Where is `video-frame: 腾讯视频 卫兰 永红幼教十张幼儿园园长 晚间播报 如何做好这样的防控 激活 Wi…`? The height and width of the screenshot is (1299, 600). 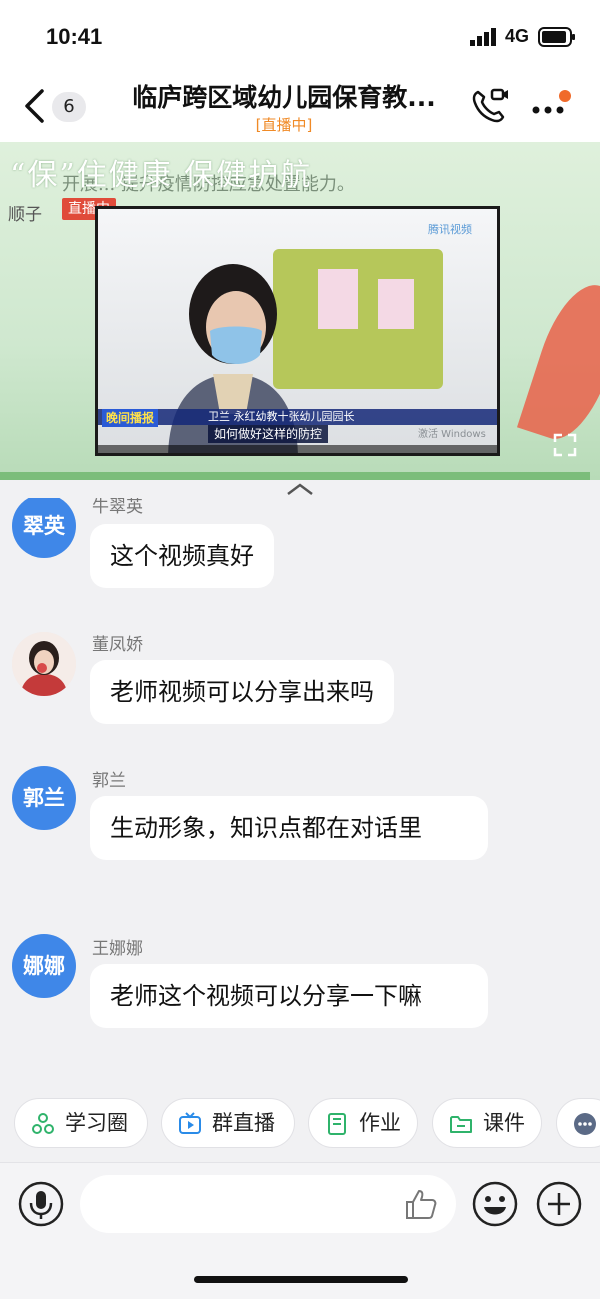 video-frame: 腾讯视频 卫兰 永红幼教十张幼儿园园长 晚间播报 如何做好这样的防控 激活 Wi… is located at coordinates (297, 331).